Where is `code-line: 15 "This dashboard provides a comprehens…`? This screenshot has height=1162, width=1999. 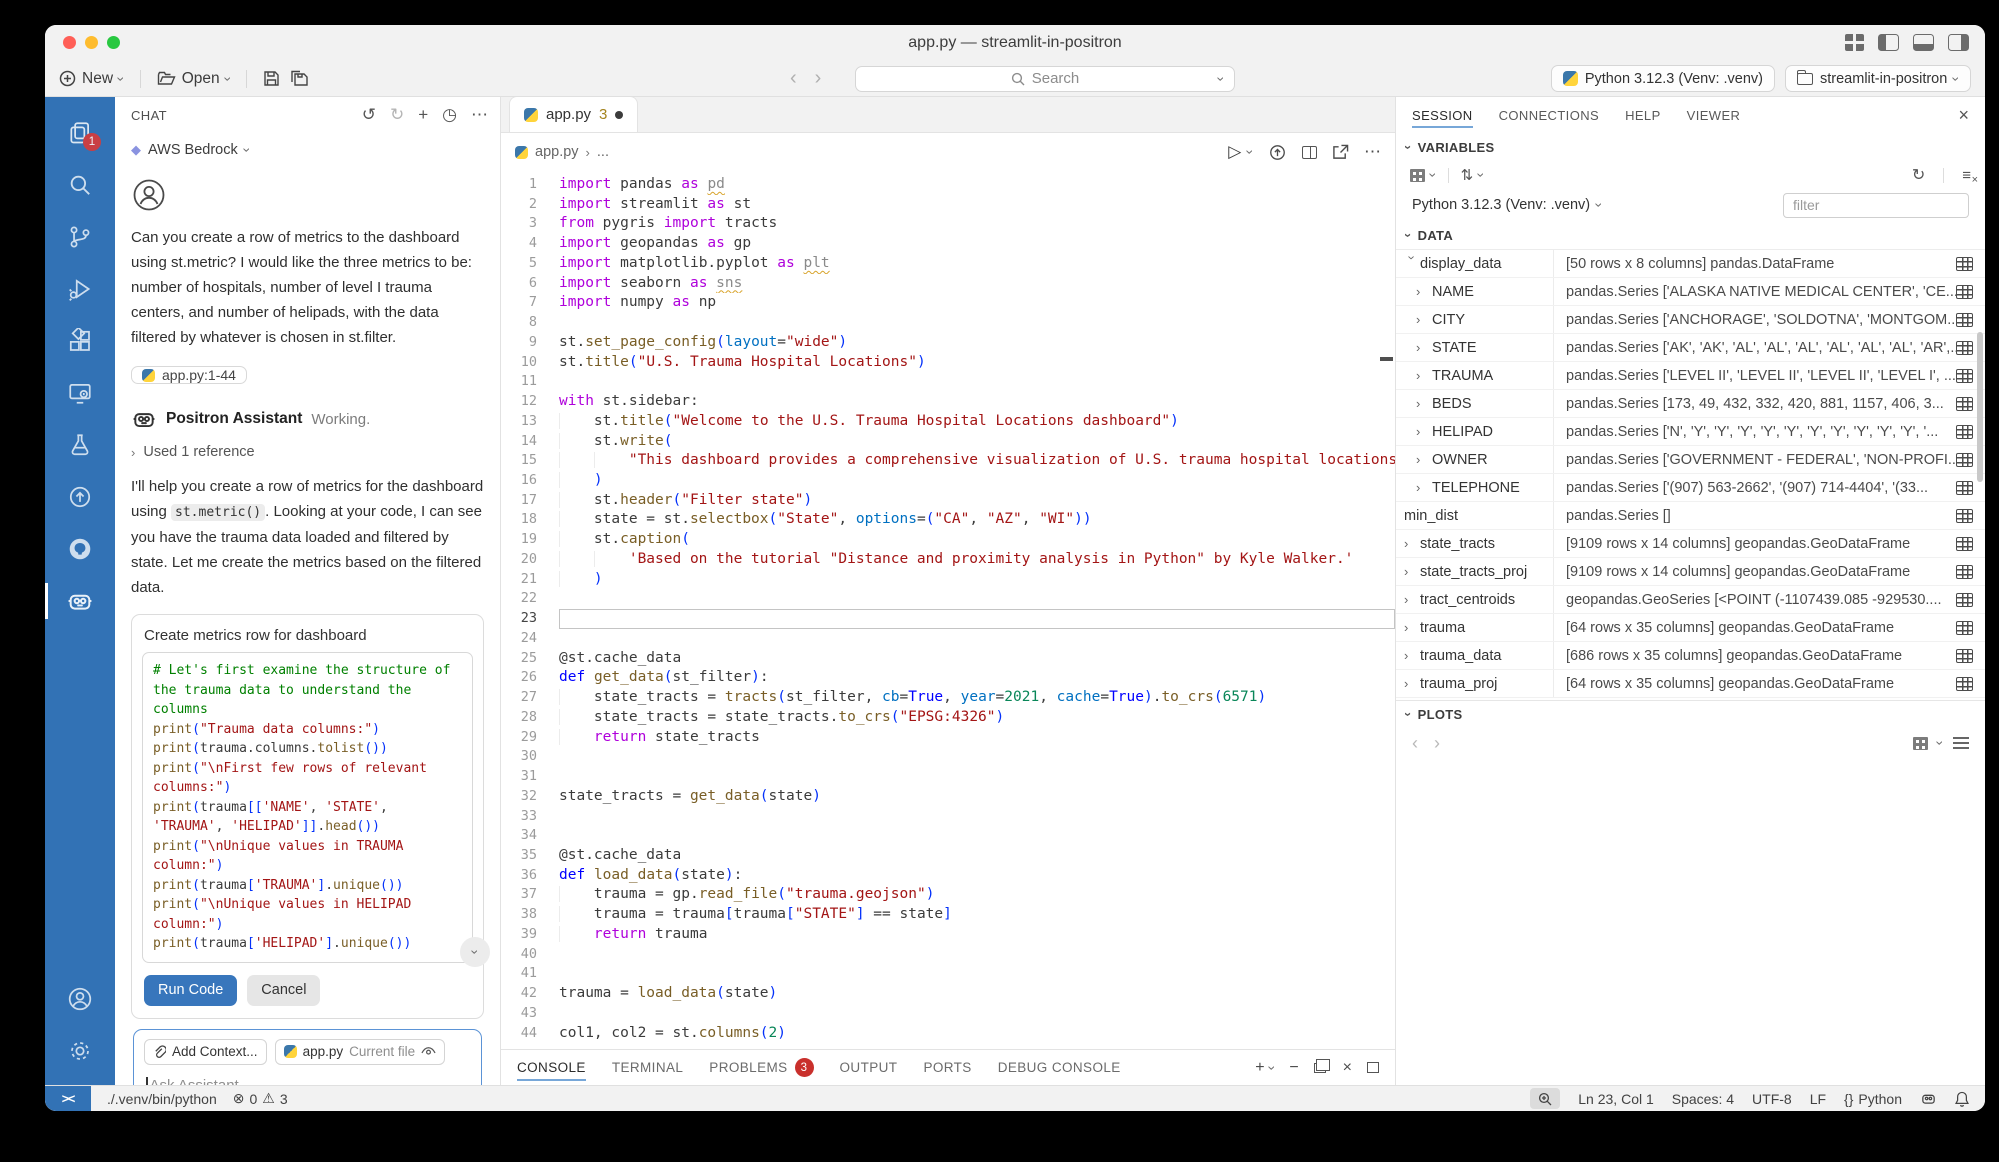
code-line: 15 "This dashboard provides a comprehens… is located at coordinates (948, 461).